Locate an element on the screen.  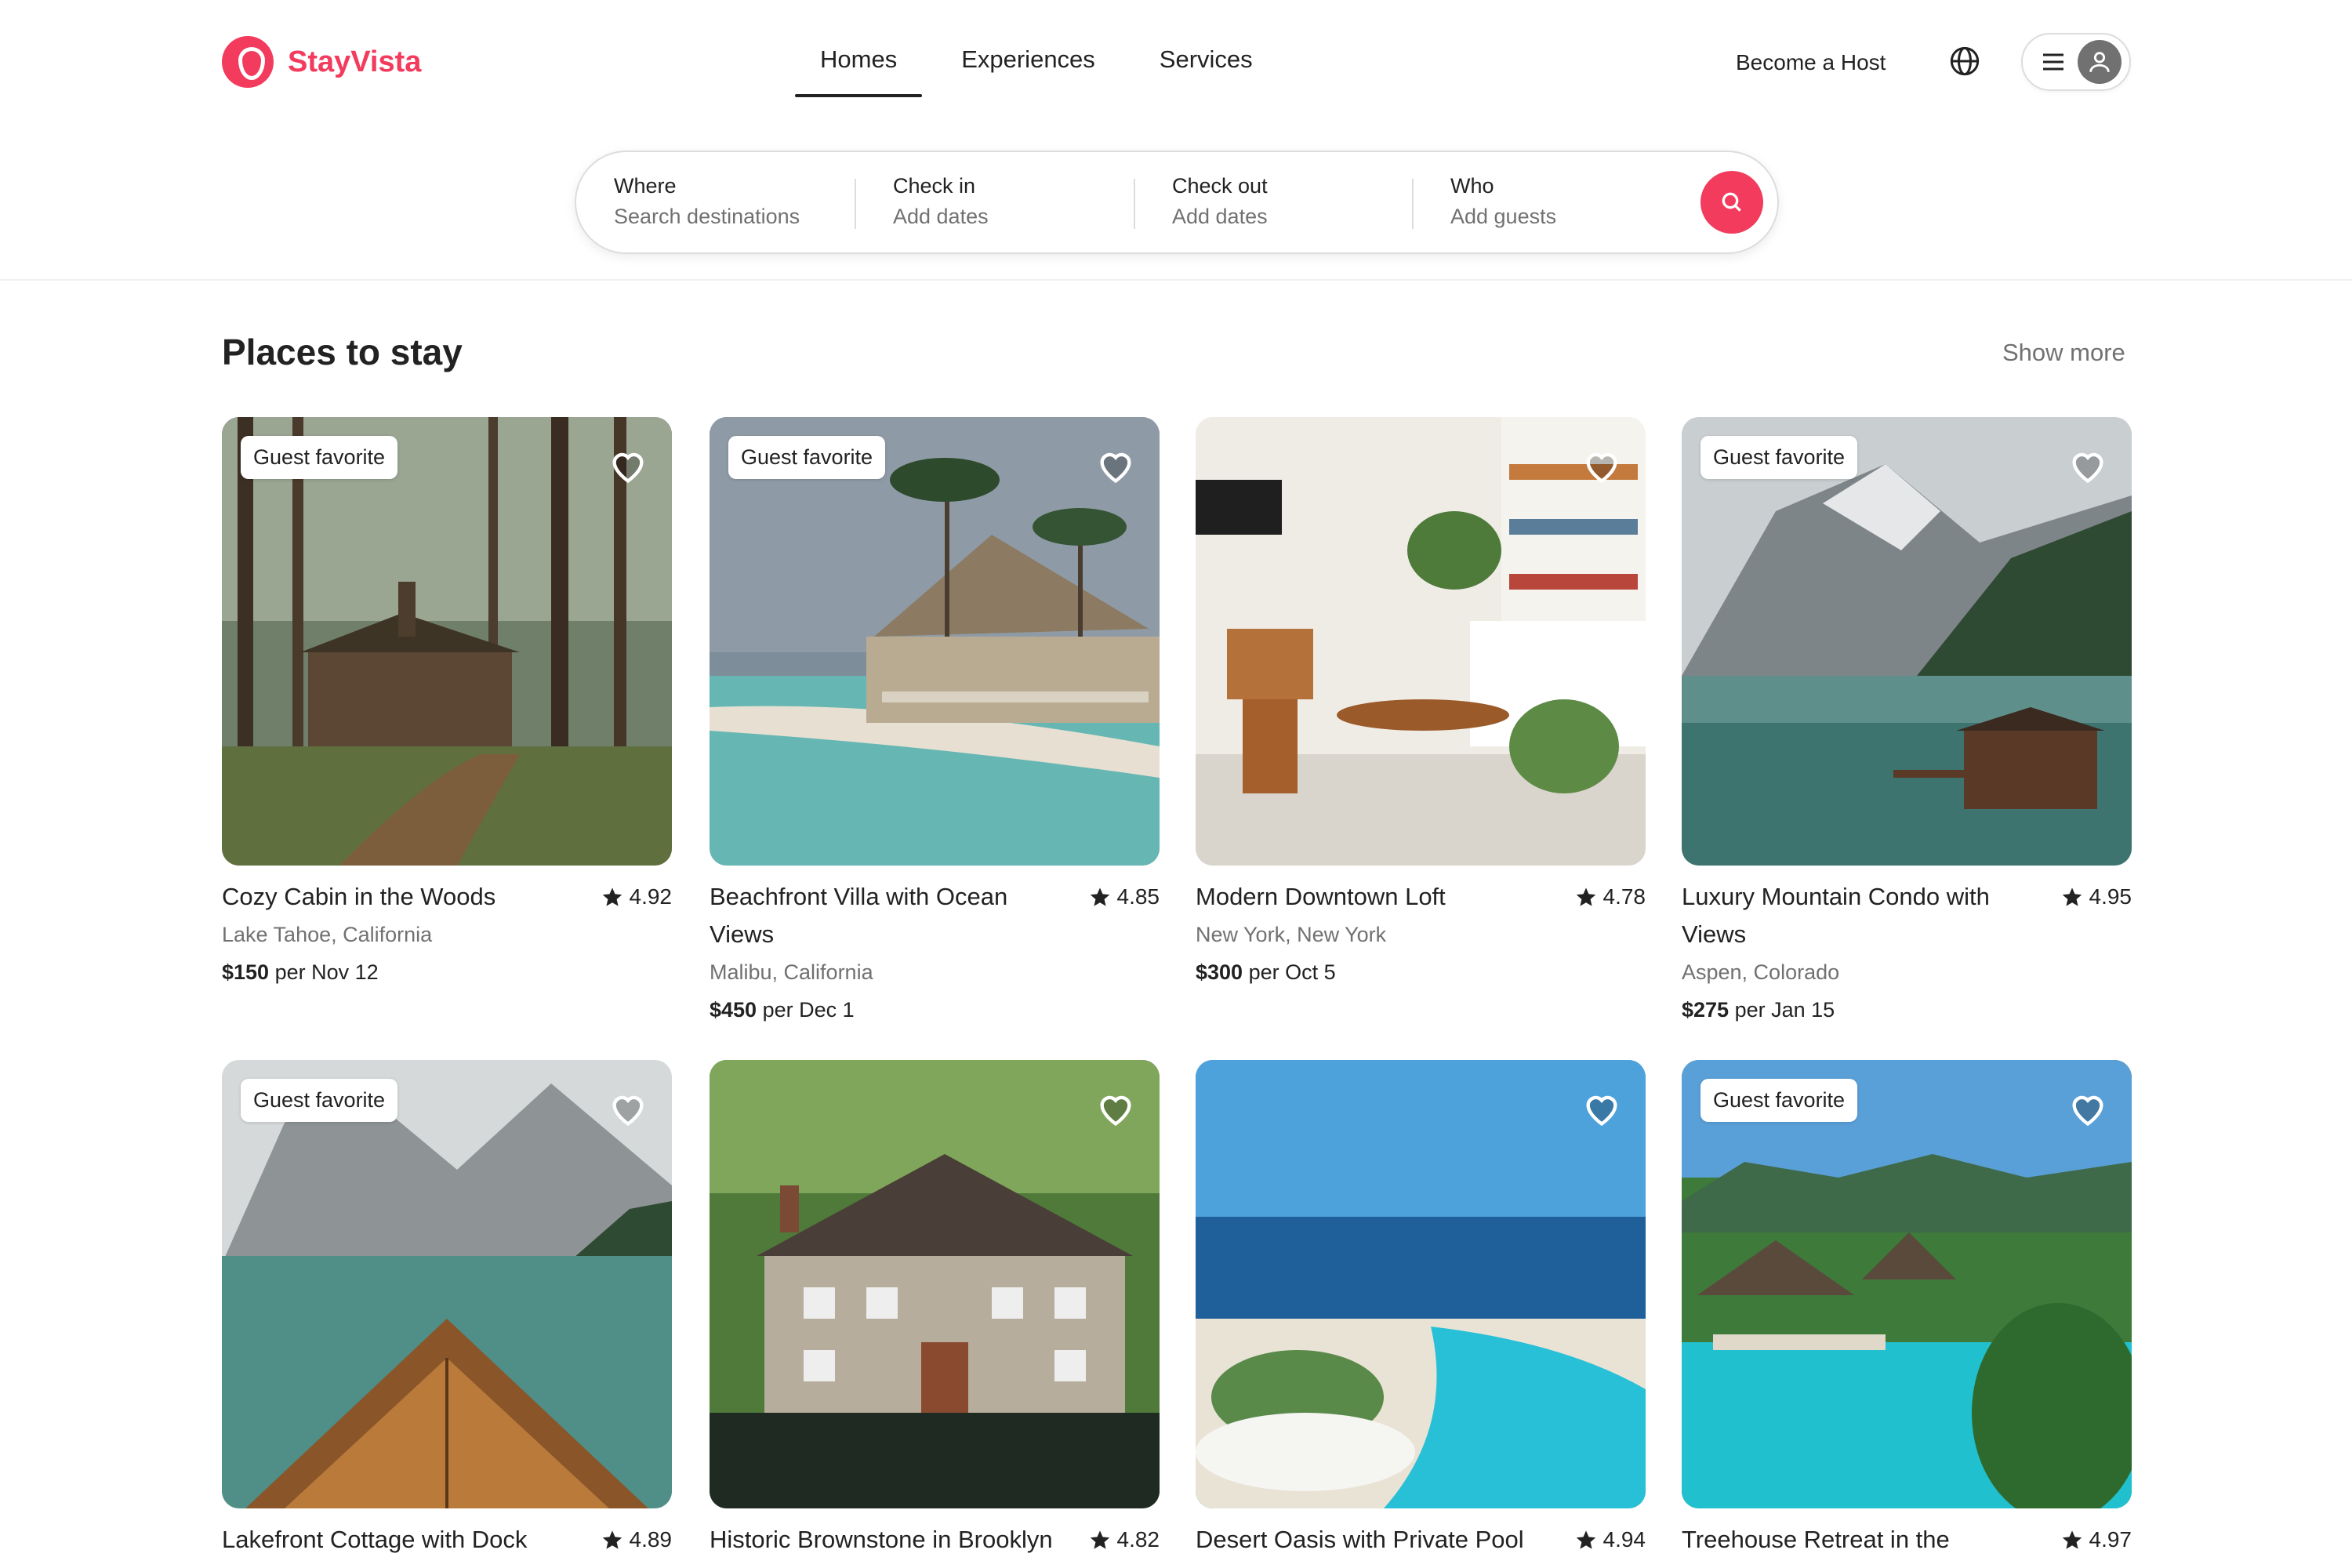
search-check-in: Check in Add dates is located at coordinates (941, 201).